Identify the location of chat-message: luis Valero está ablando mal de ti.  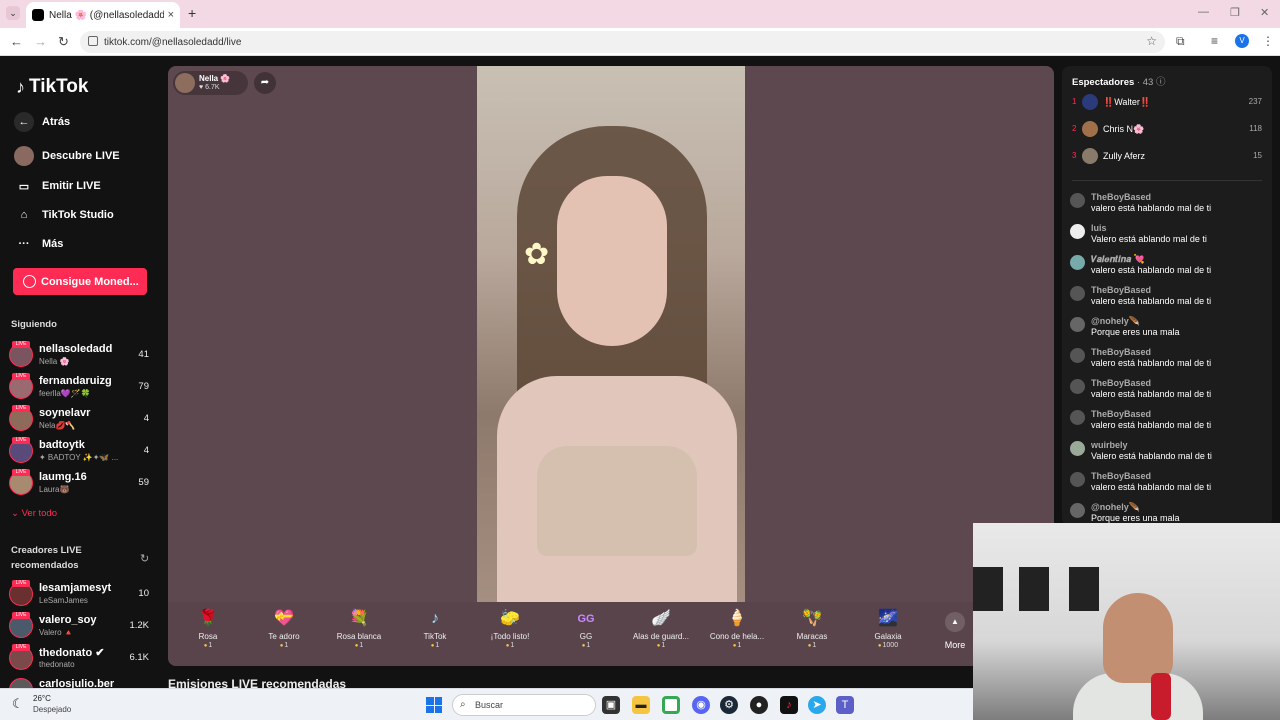
(1168, 237).